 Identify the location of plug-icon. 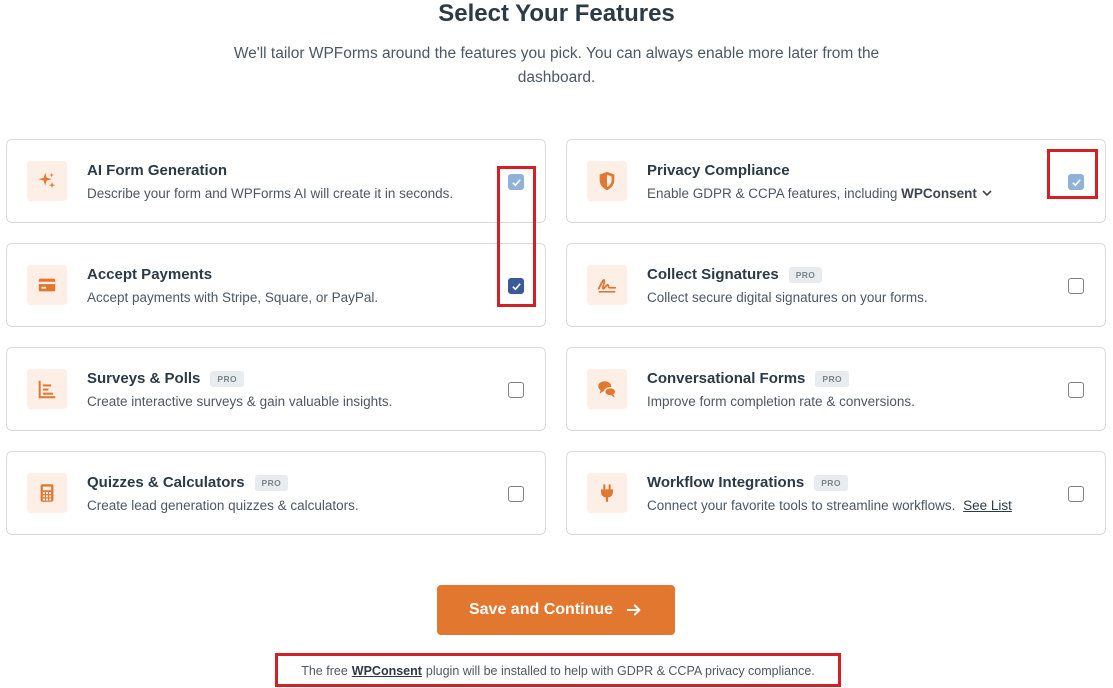
(607, 493).